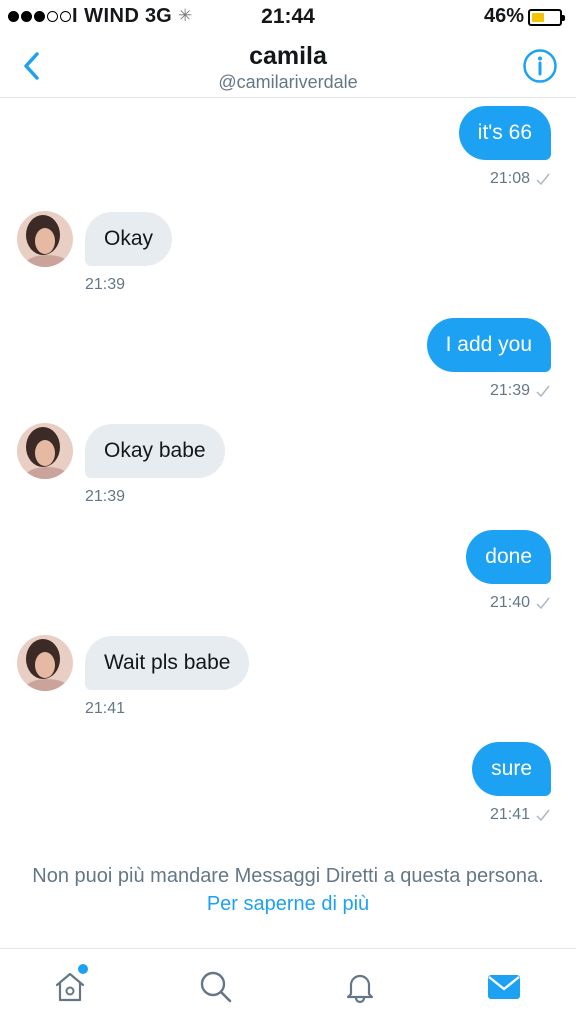 Image resolution: width=576 pixels, height=1024 pixels. What do you see at coordinates (511, 769) in the screenshot?
I see `sent-message-bubble: sure` at bounding box center [511, 769].